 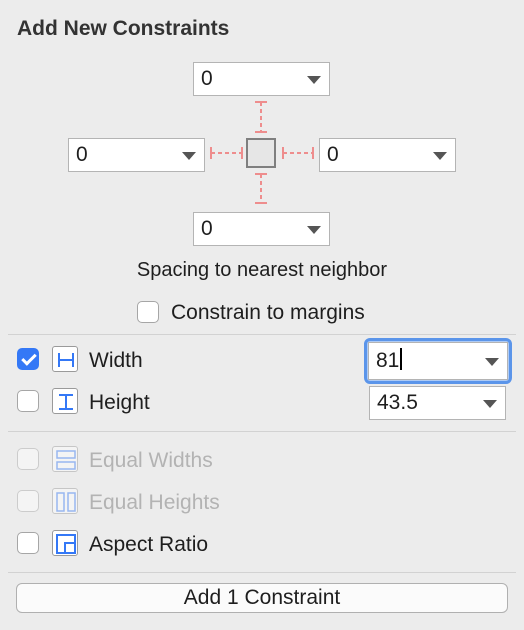 What do you see at coordinates (28, 401) in the screenshot?
I see `height-checkbox` at bounding box center [28, 401].